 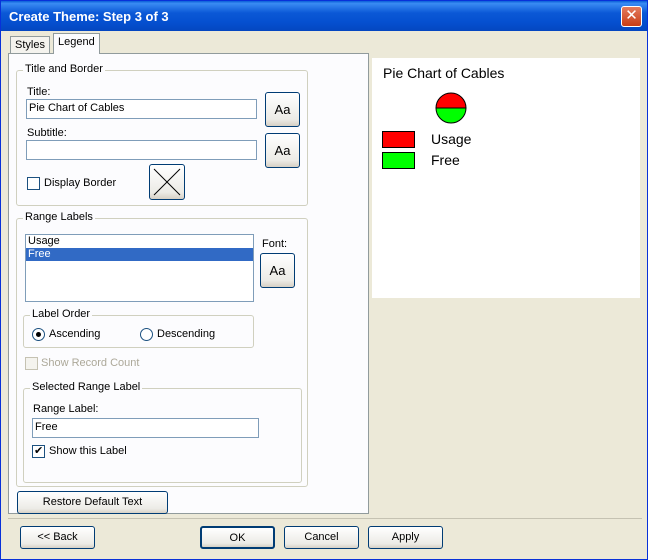 What do you see at coordinates (275, 244) in the screenshot?
I see `font-label: Font:` at bounding box center [275, 244].